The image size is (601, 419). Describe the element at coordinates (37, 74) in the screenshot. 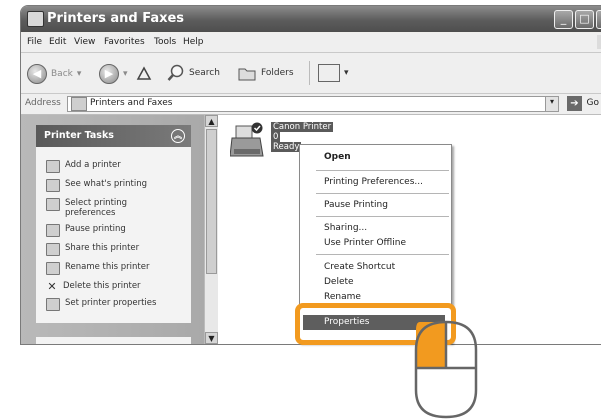

I see `back-arrow-icon: ◀` at that location.